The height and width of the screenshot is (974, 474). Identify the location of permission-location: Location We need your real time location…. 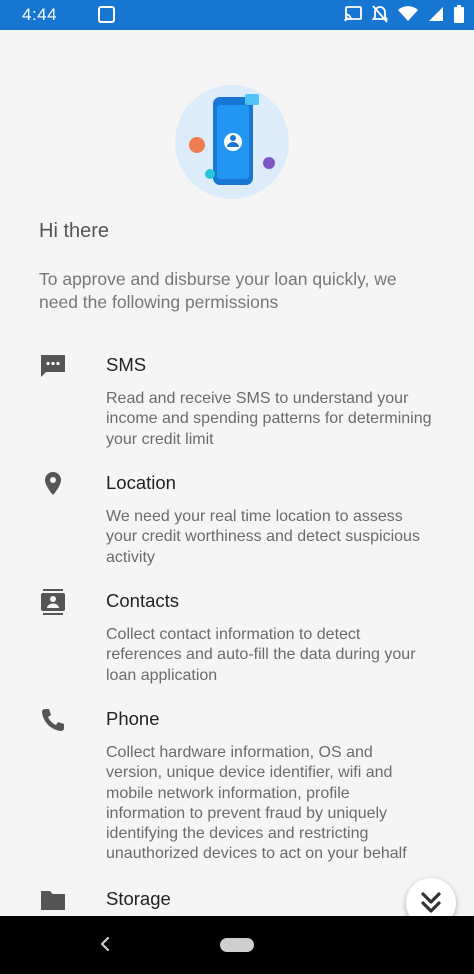
(237, 525).